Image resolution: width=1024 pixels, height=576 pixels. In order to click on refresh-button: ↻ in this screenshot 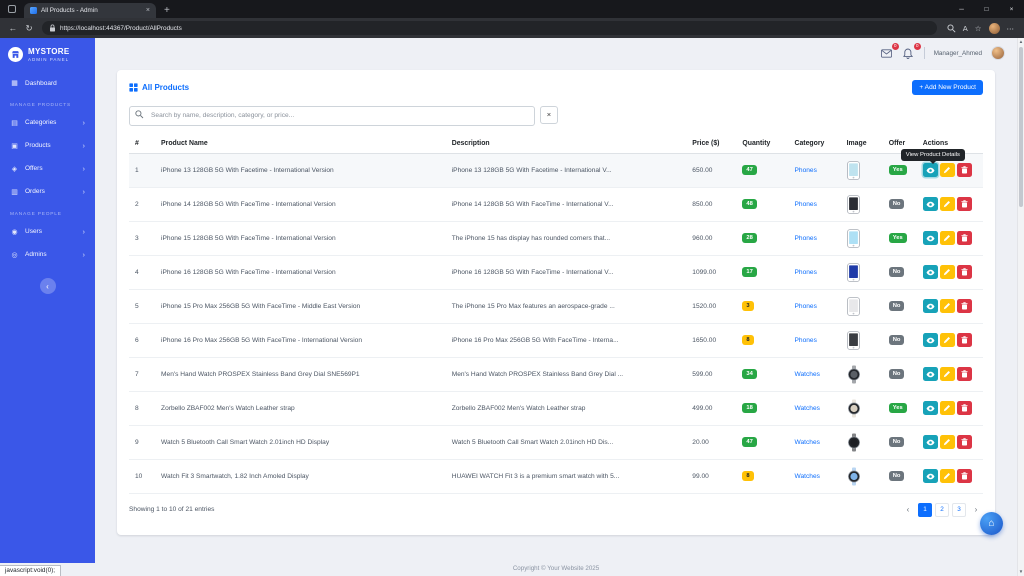, I will do `click(29, 28)`.